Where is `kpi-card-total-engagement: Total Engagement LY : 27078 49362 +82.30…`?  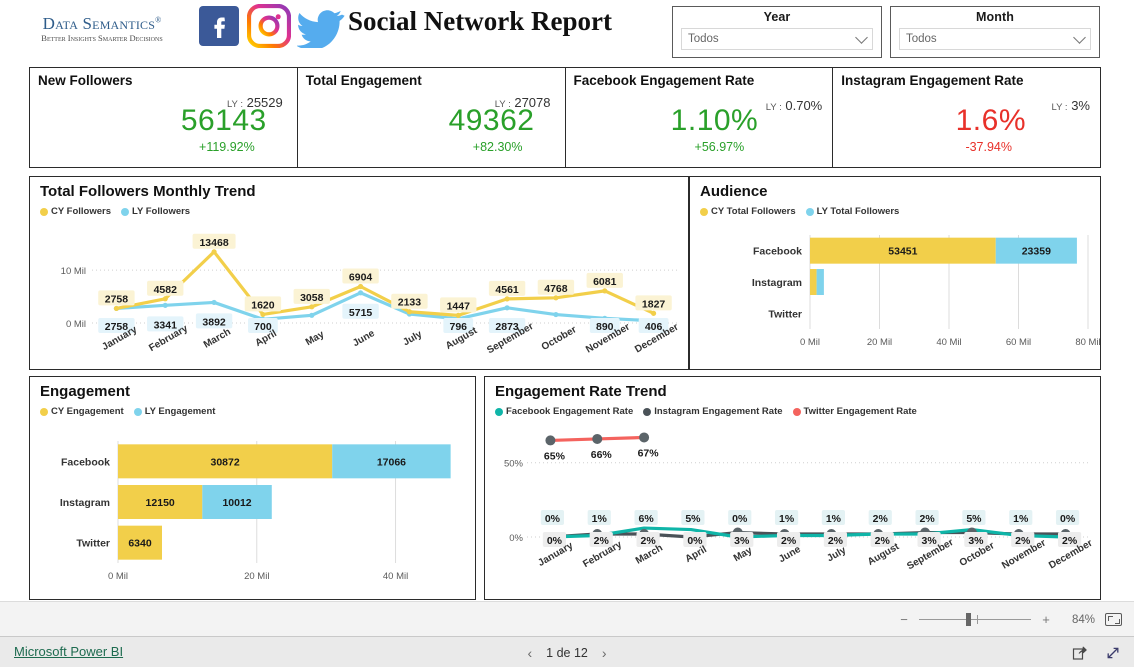
kpi-card-total-engagement: Total Engagement LY : 27078 49362 +82.30… is located at coordinates (432, 117).